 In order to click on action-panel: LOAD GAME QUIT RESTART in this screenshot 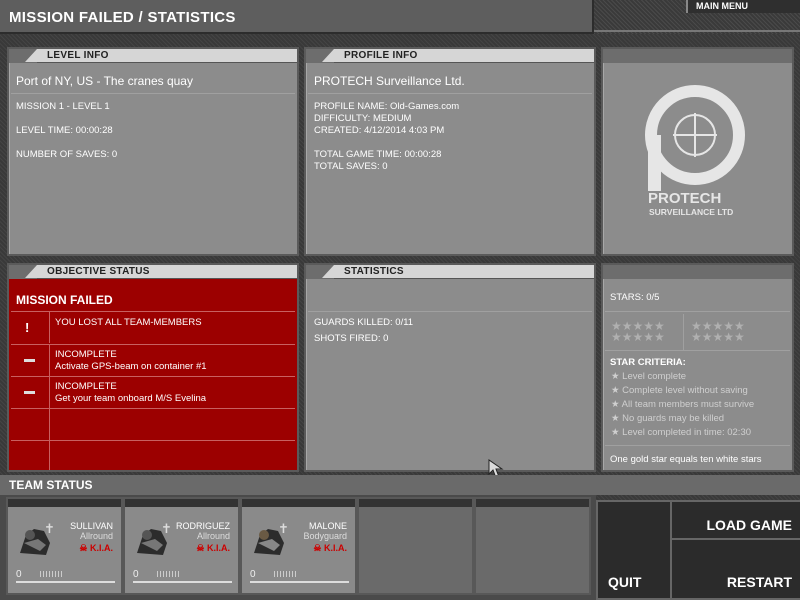, I will do `click(698, 550)`.